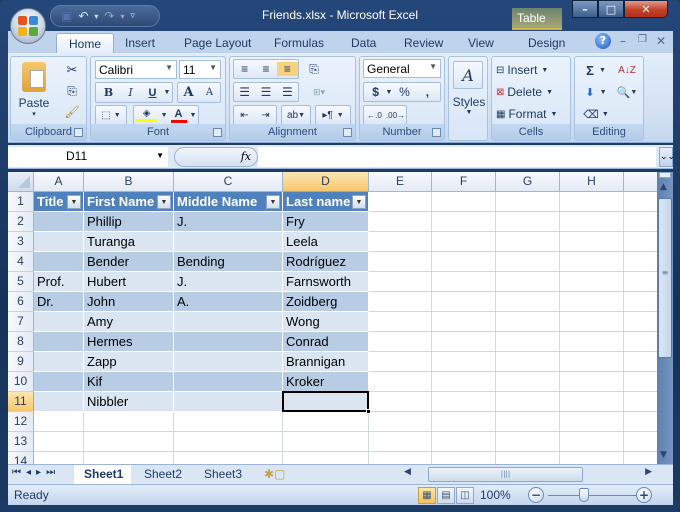  I want to click on table-cell: Turanga, so click(129, 242).